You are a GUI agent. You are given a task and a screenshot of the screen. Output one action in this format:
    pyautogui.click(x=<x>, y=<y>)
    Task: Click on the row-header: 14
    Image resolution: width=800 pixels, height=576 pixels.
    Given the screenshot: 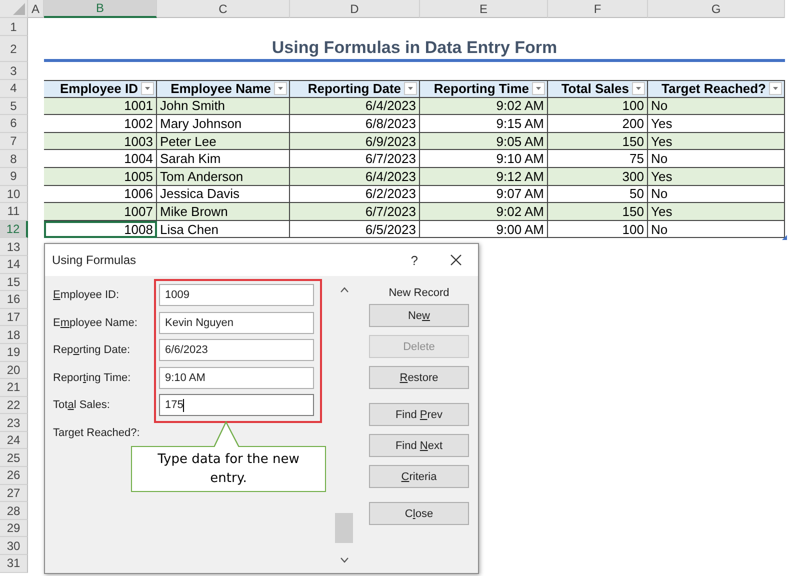 What is the action you would take?
    pyautogui.click(x=14, y=265)
    